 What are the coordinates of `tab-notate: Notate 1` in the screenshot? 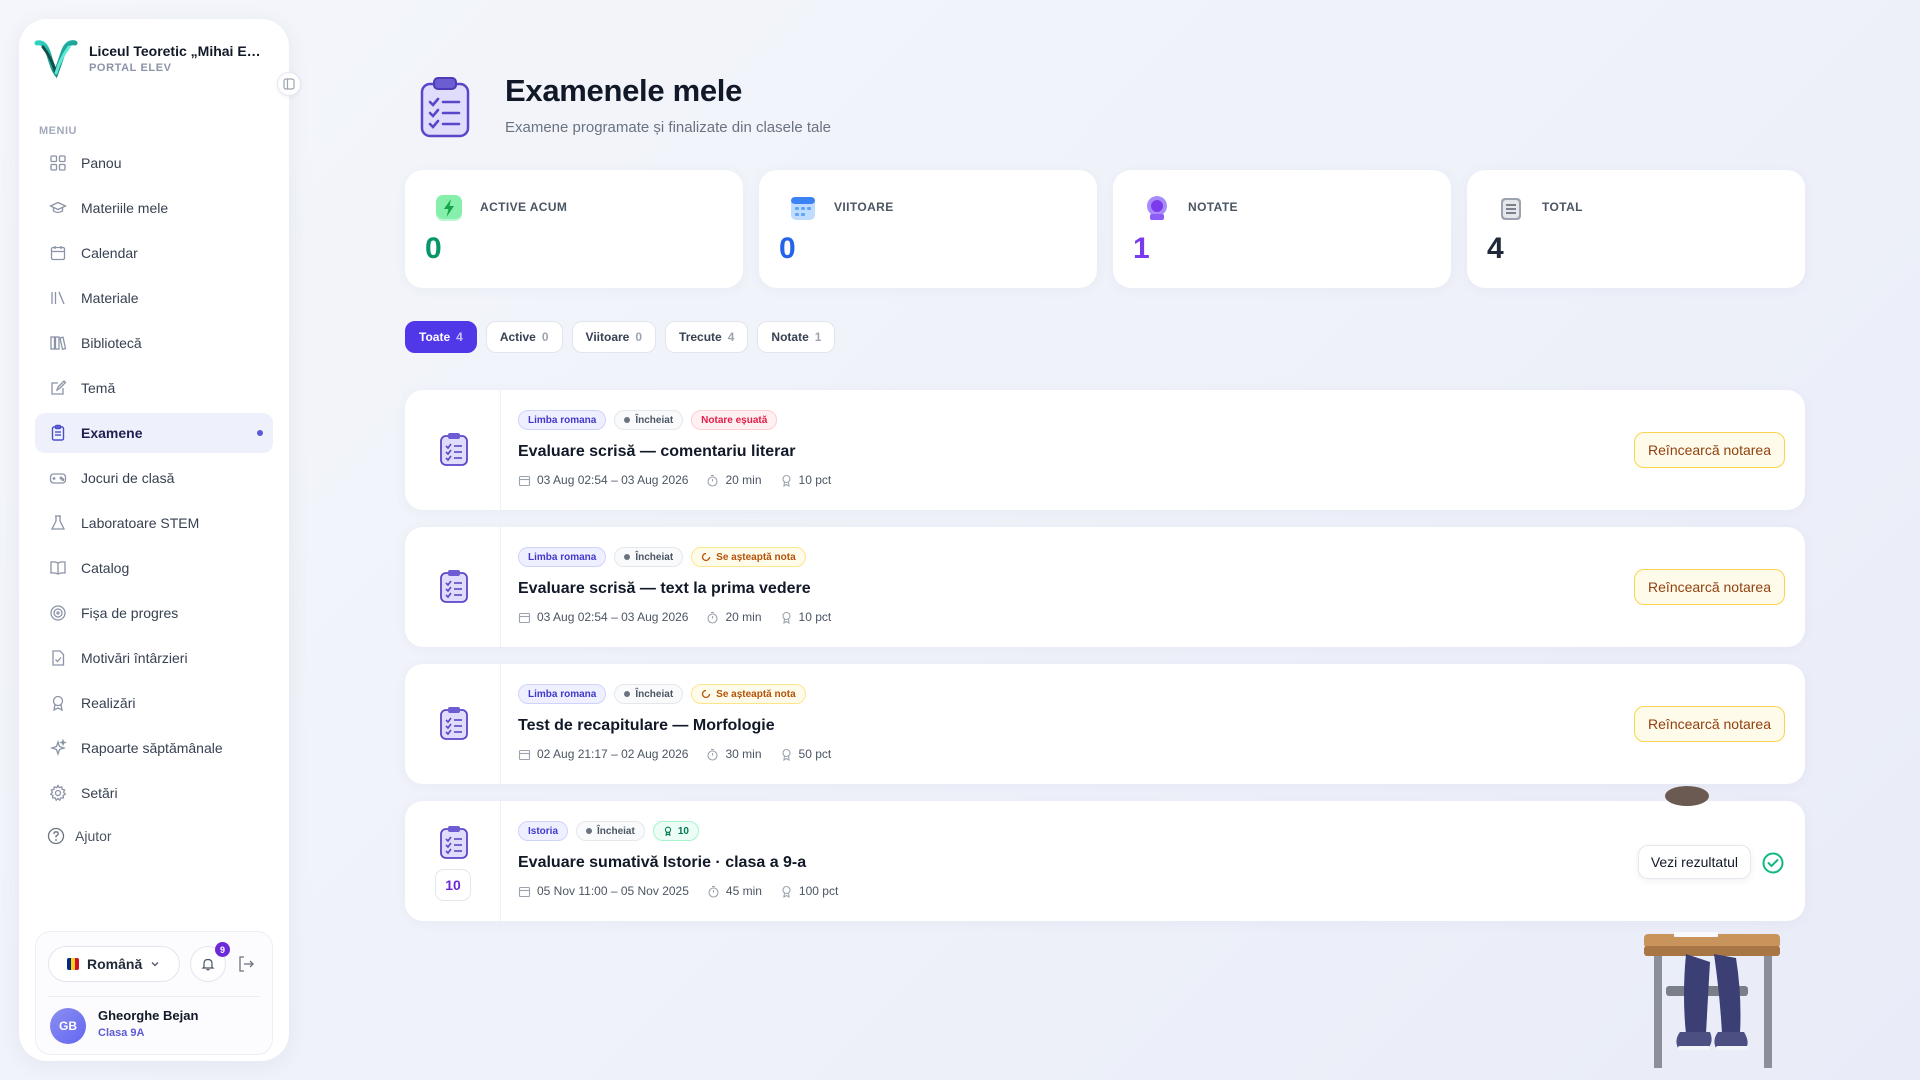 It's located at (796, 337).